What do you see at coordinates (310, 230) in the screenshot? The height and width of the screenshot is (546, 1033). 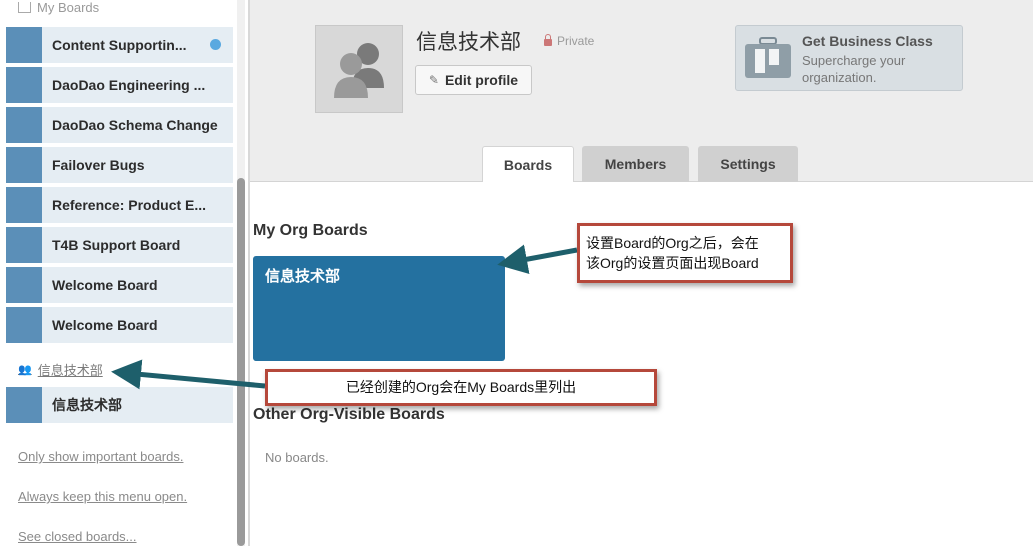 I see `my-org-boards-heading: My Org Boards` at bounding box center [310, 230].